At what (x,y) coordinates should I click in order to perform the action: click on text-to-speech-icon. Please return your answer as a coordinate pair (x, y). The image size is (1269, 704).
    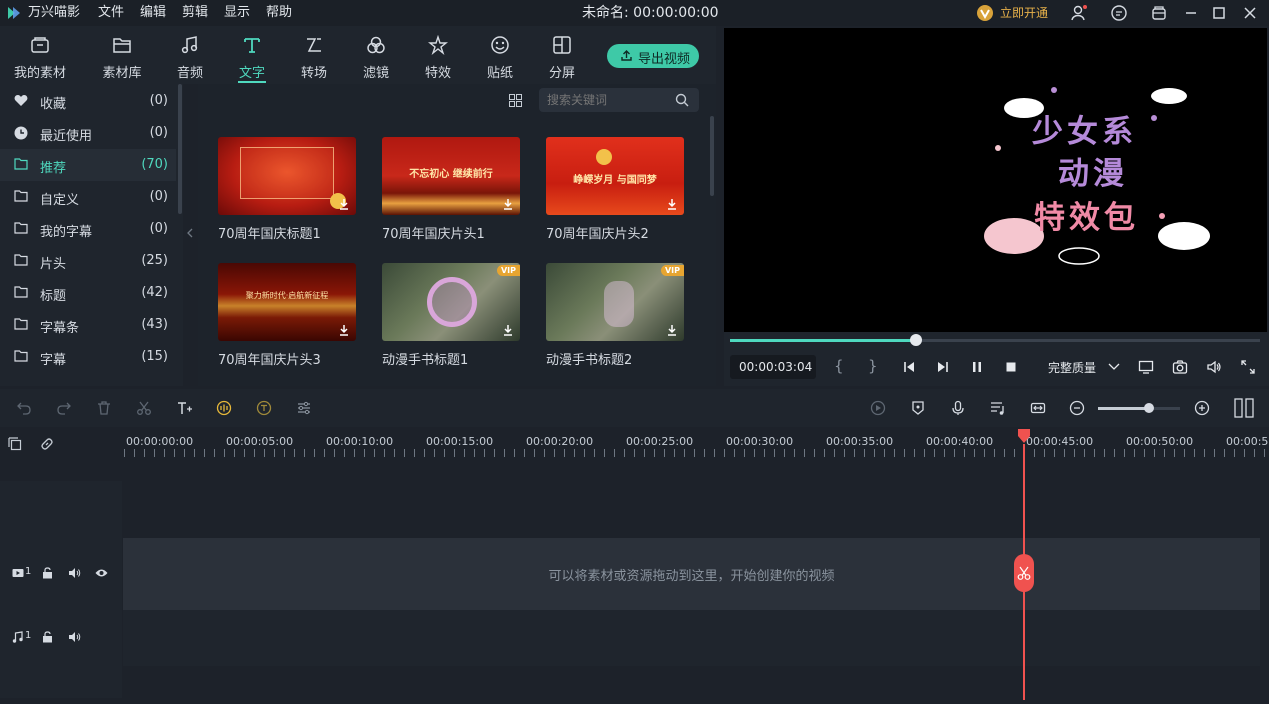
    Looking at the image, I should click on (264, 408).